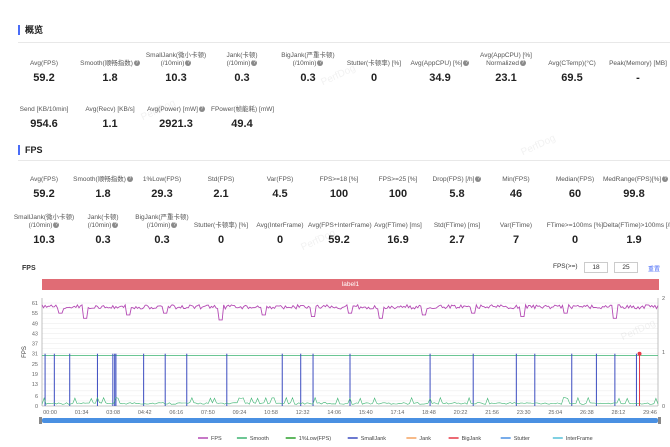 This screenshot has width=670, height=447. What do you see at coordinates (398, 225) in the screenshot?
I see `metric-label: Avg(FTime) [ms]` at bounding box center [398, 225].